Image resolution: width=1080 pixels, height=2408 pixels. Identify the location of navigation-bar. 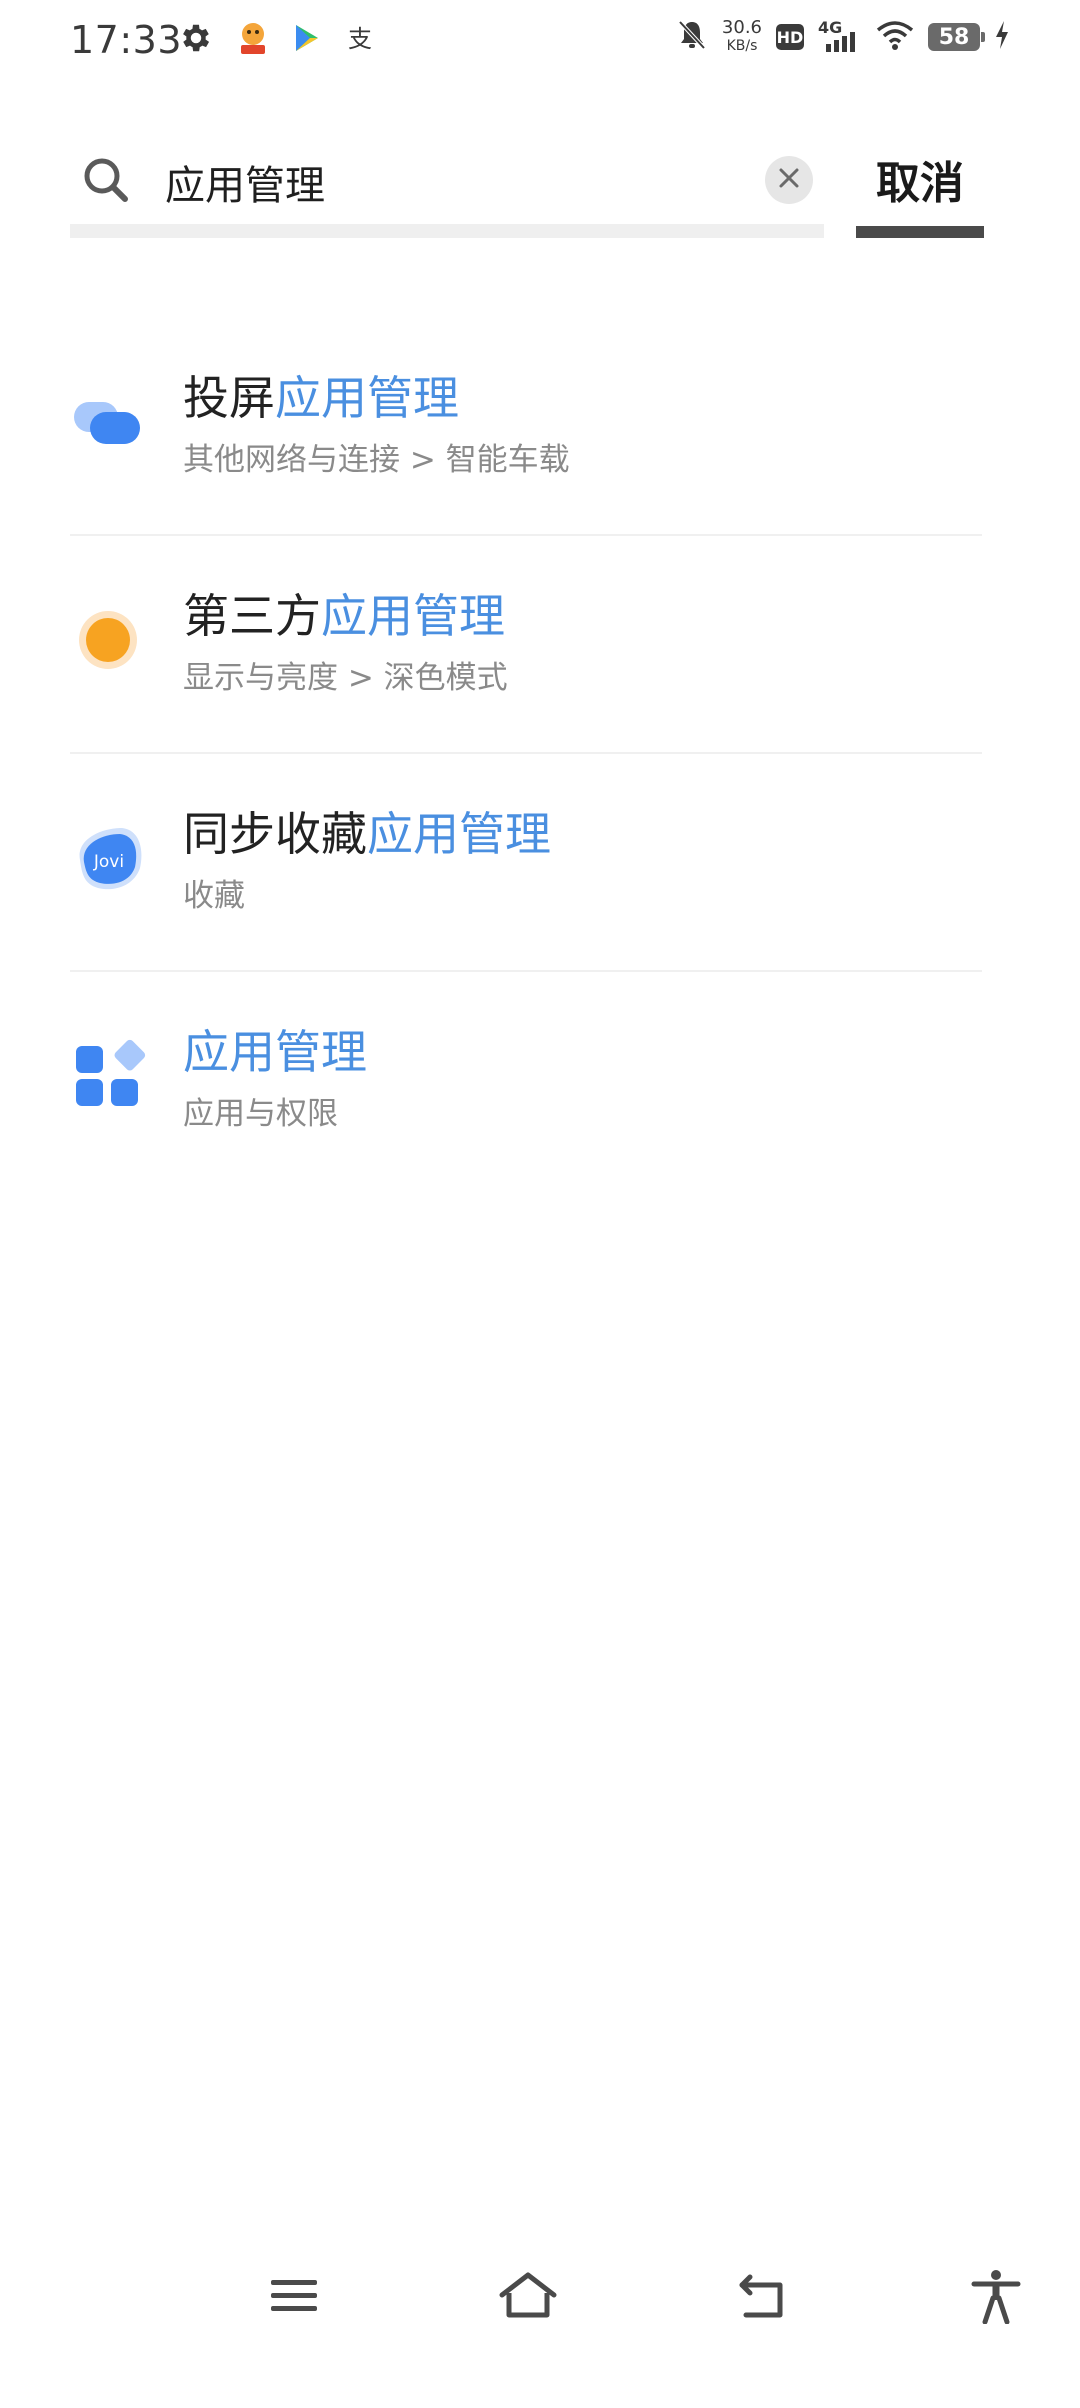
(540, 2295).